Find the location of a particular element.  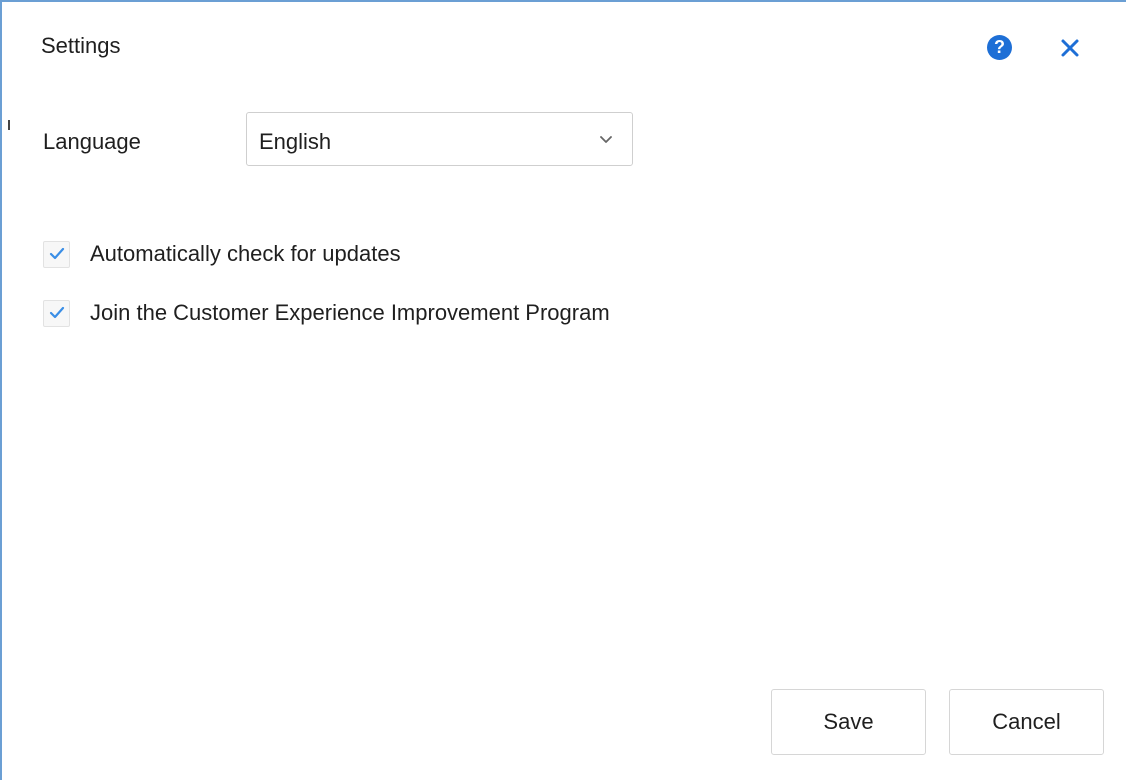

close-x-glyph is located at coordinates (1070, 48).